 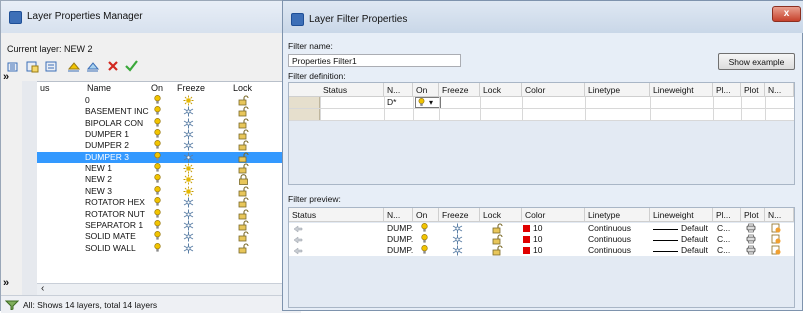 What do you see at coordinates (110, 248) in the screenshot?
I see `layer-name: SOLID WALL` at bounding box center [110, 248].